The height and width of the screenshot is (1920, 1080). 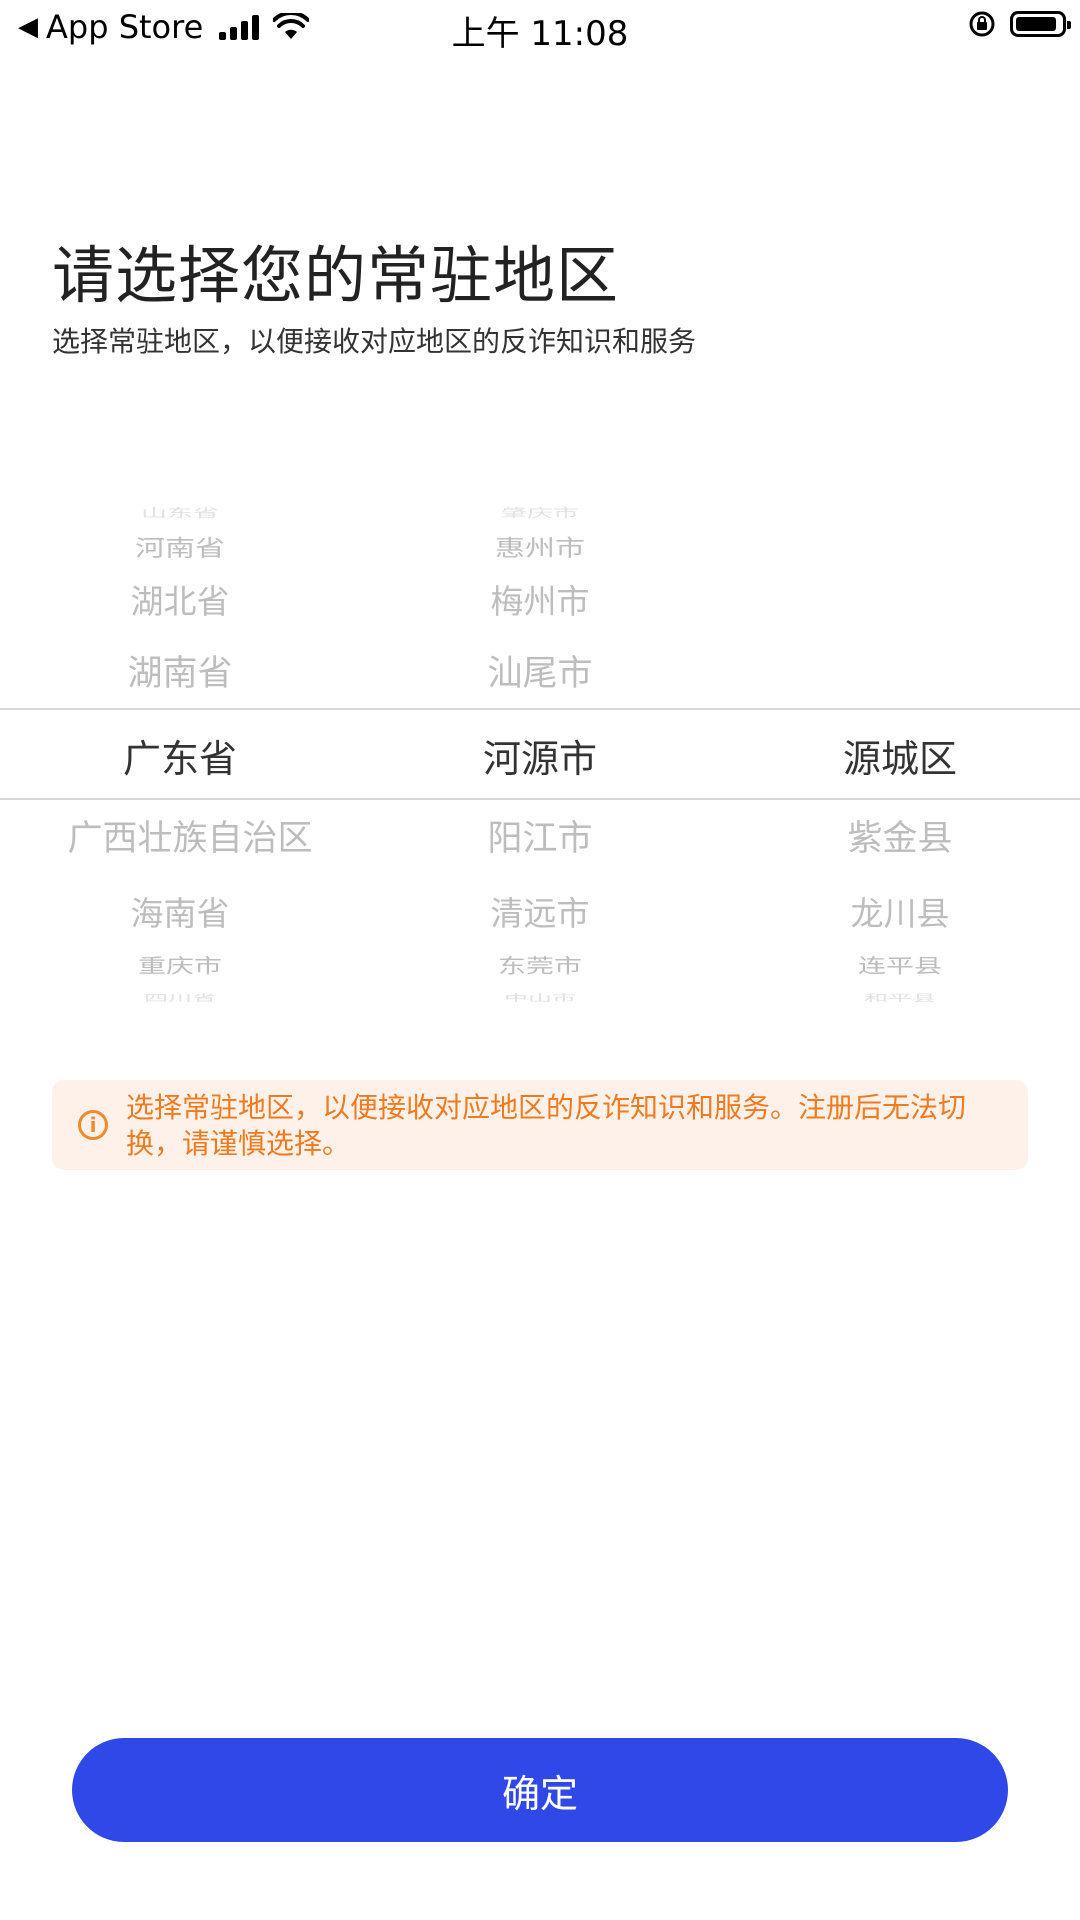 I want to click on confirm-button: 确定, so click(x=540, y=1790).